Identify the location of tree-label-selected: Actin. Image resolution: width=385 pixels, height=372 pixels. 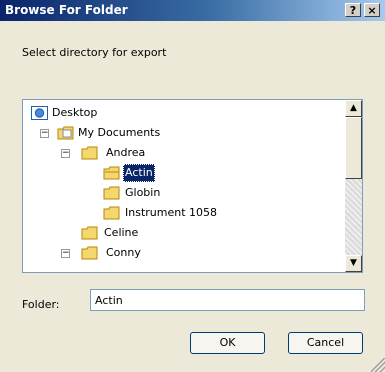
(139, 173).